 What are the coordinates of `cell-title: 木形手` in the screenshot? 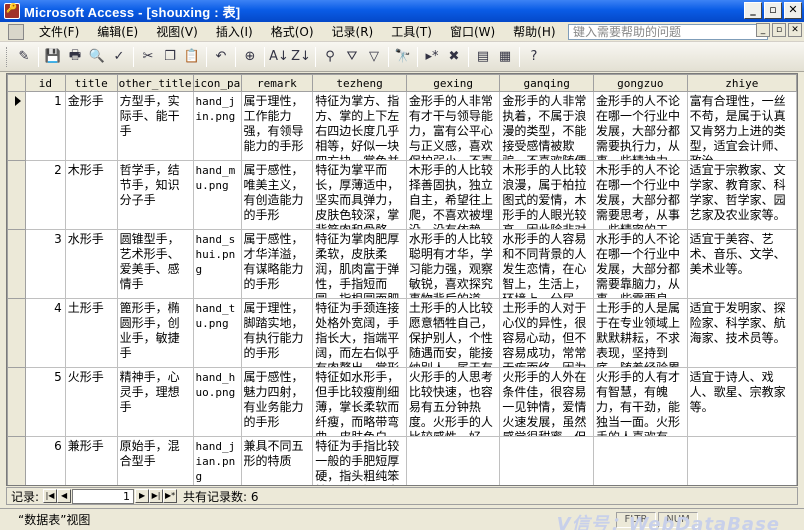 It's located at (91, 195).